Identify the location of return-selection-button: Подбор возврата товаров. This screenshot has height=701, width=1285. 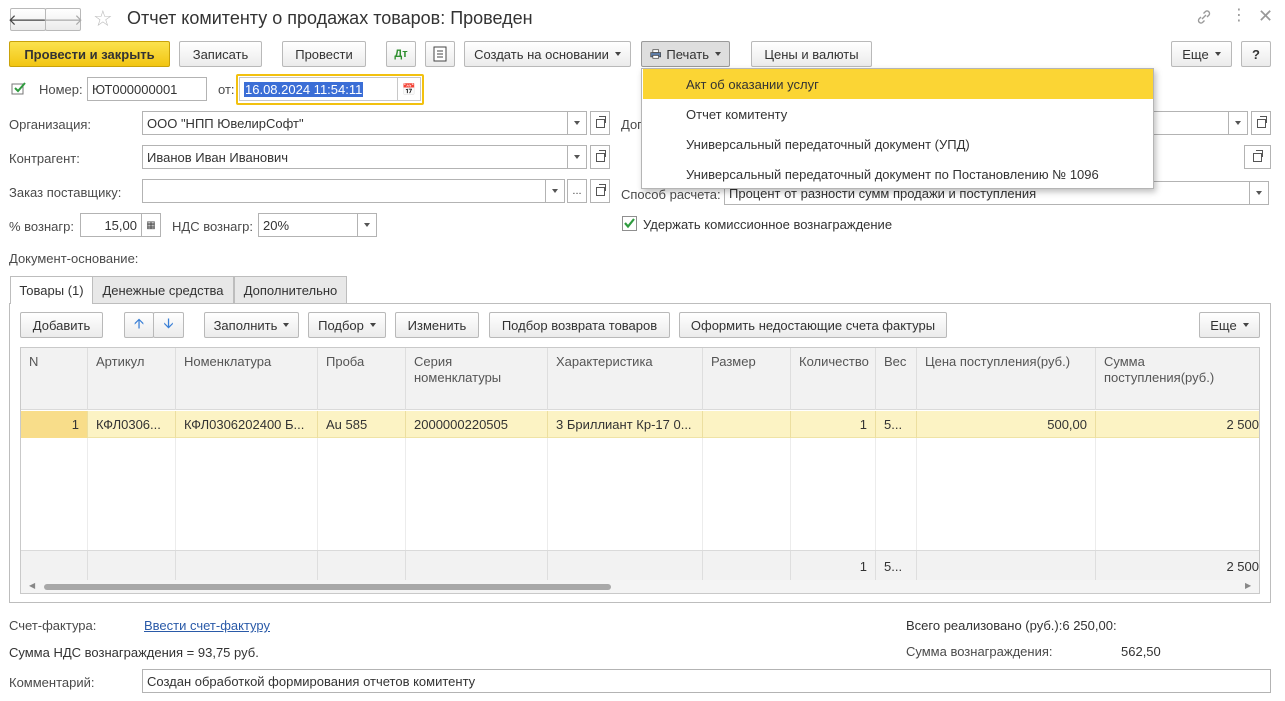
(579, 325).